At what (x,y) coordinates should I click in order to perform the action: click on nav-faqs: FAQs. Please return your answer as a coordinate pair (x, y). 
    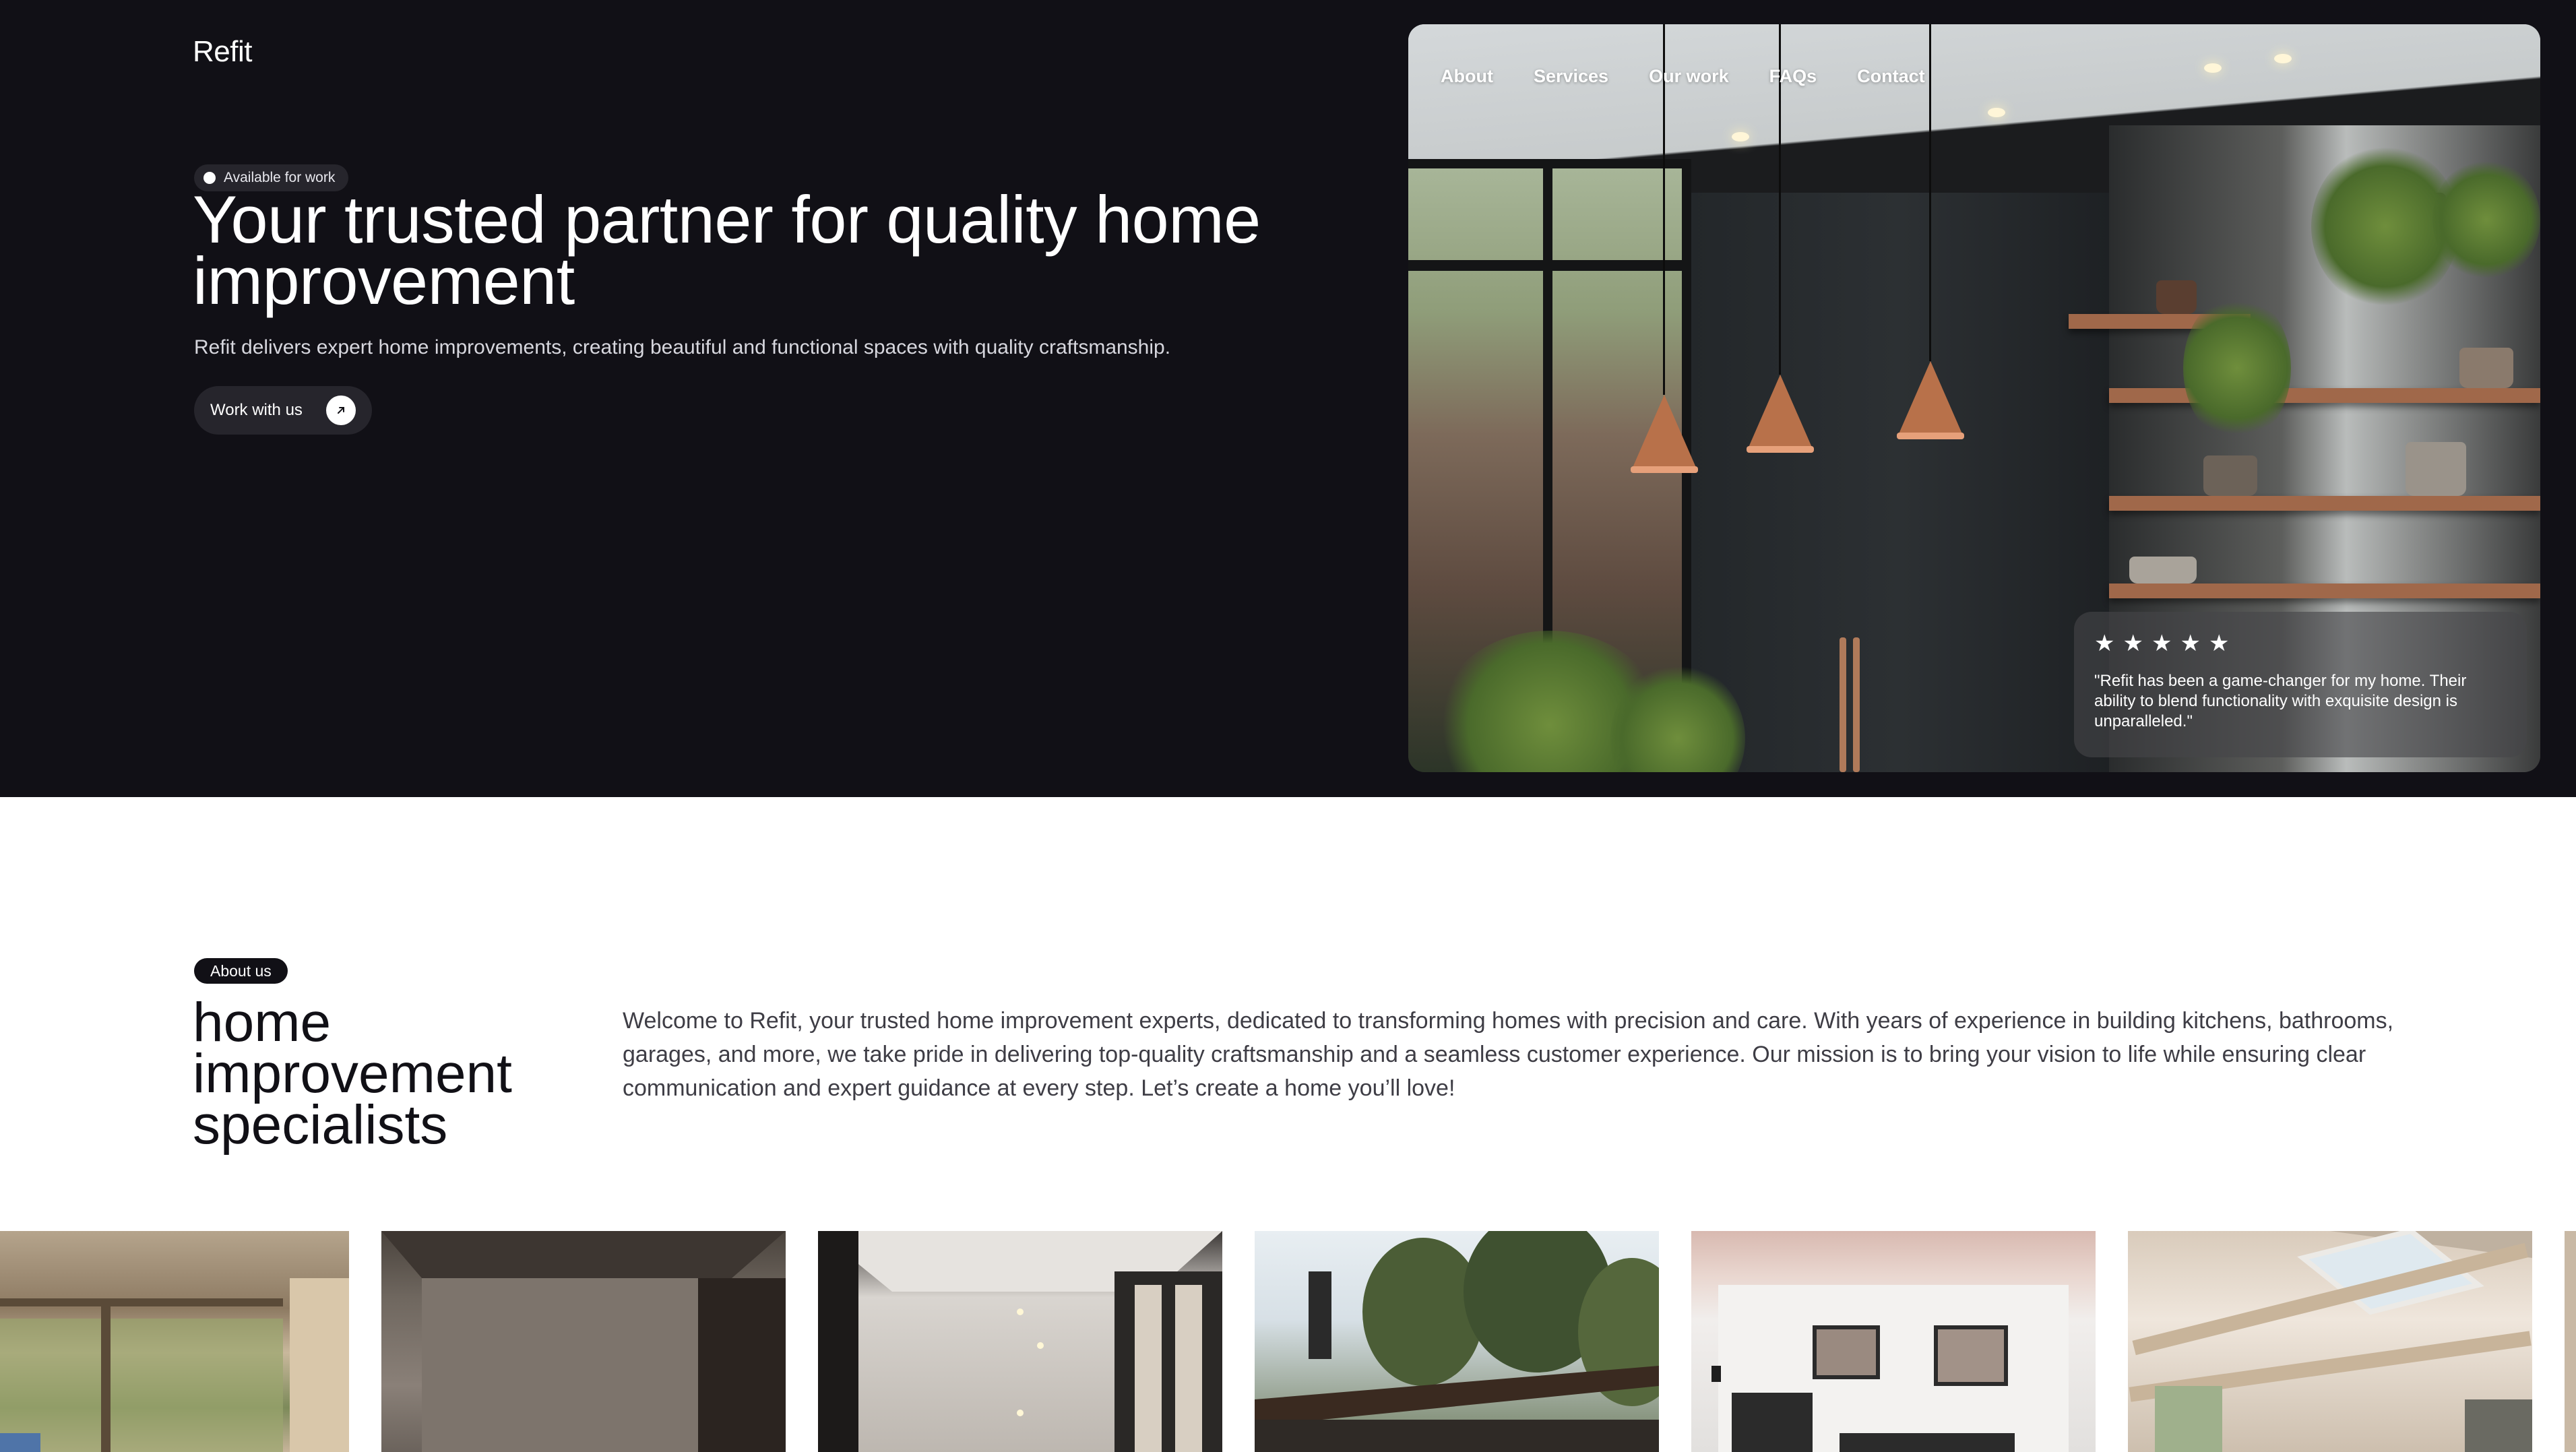
    Looking at the image, I should click on (1793, 76).